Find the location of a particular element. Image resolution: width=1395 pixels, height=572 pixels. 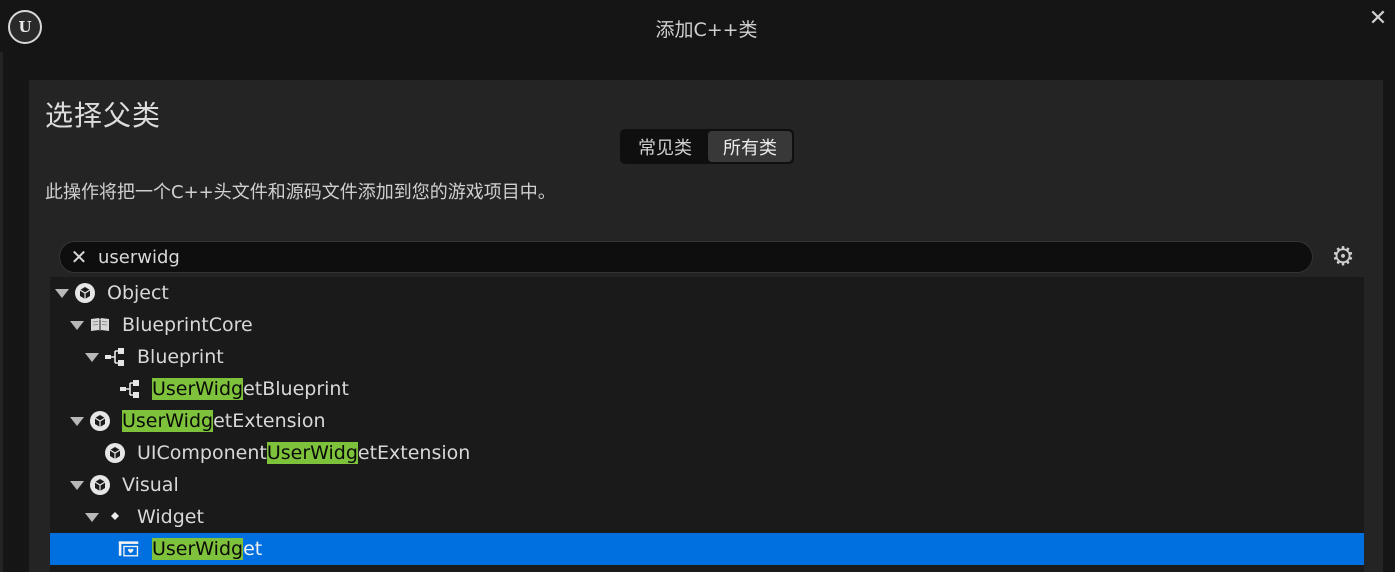

tree-row-blueprintcore: BlueprintCore is located at coordinates (707, 325).